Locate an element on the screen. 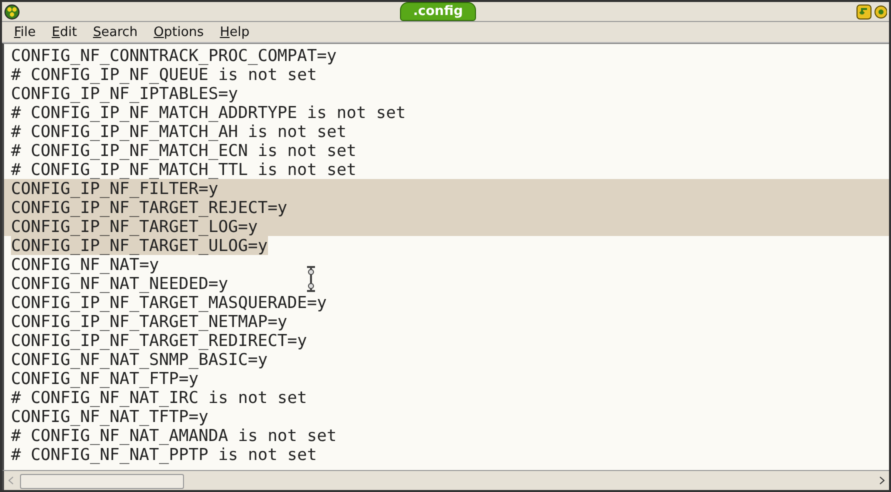  code-line: CONFIG_IP_NF_TARGET_REDIRECT=y is located at coordinates (159, 340).